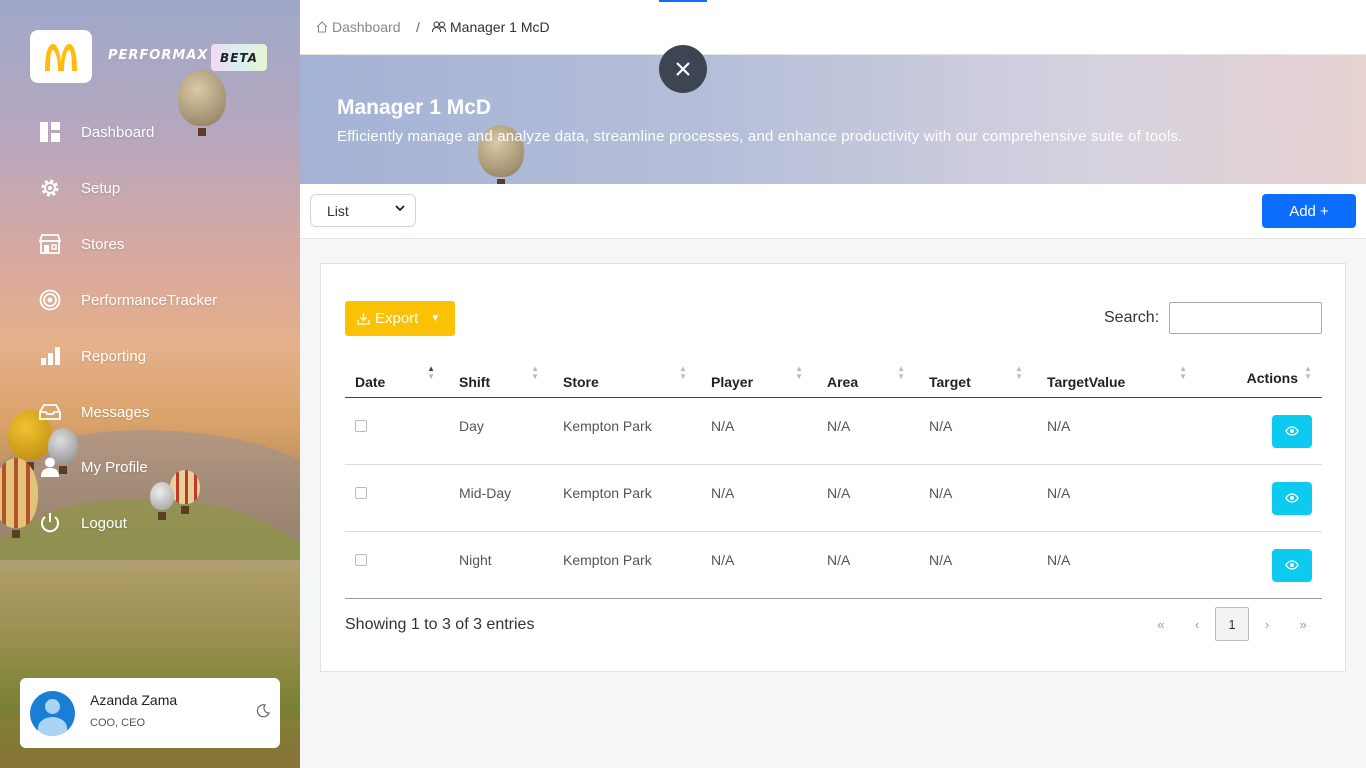 Image resolution: width=1366 pixels, height=768 pixels. I want to click on close-icon, so click(683, 69).